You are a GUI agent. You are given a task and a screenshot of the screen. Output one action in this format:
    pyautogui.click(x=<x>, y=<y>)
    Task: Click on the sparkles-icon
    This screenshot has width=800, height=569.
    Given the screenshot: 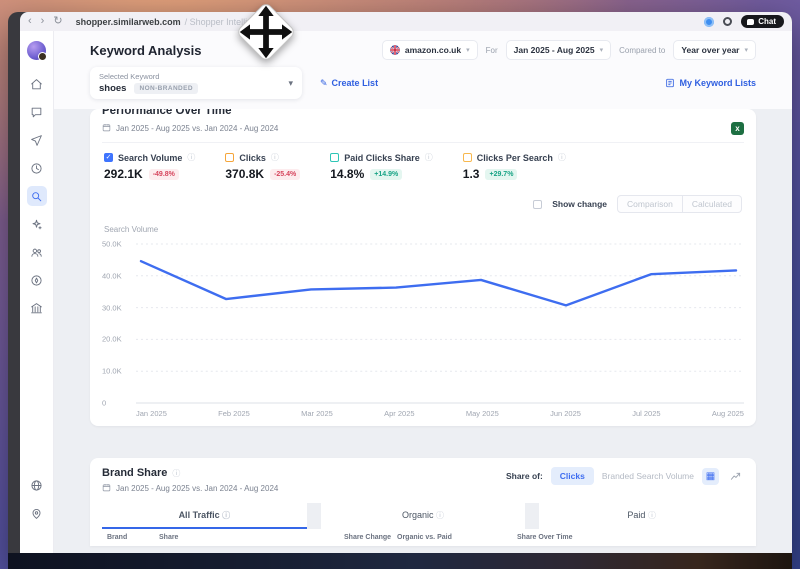 What is the action you would take?
    pyautogui.click(x=37, y=224)
    